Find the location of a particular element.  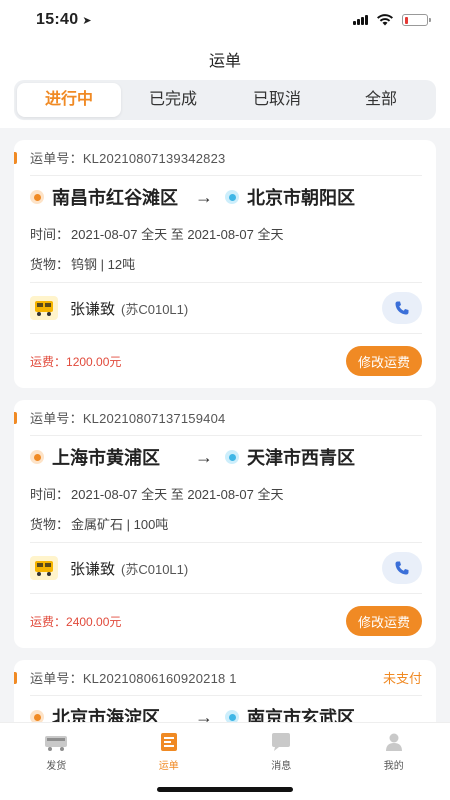

fee-amount: 运费：2400.00元 is located at coordinates (76, 621).